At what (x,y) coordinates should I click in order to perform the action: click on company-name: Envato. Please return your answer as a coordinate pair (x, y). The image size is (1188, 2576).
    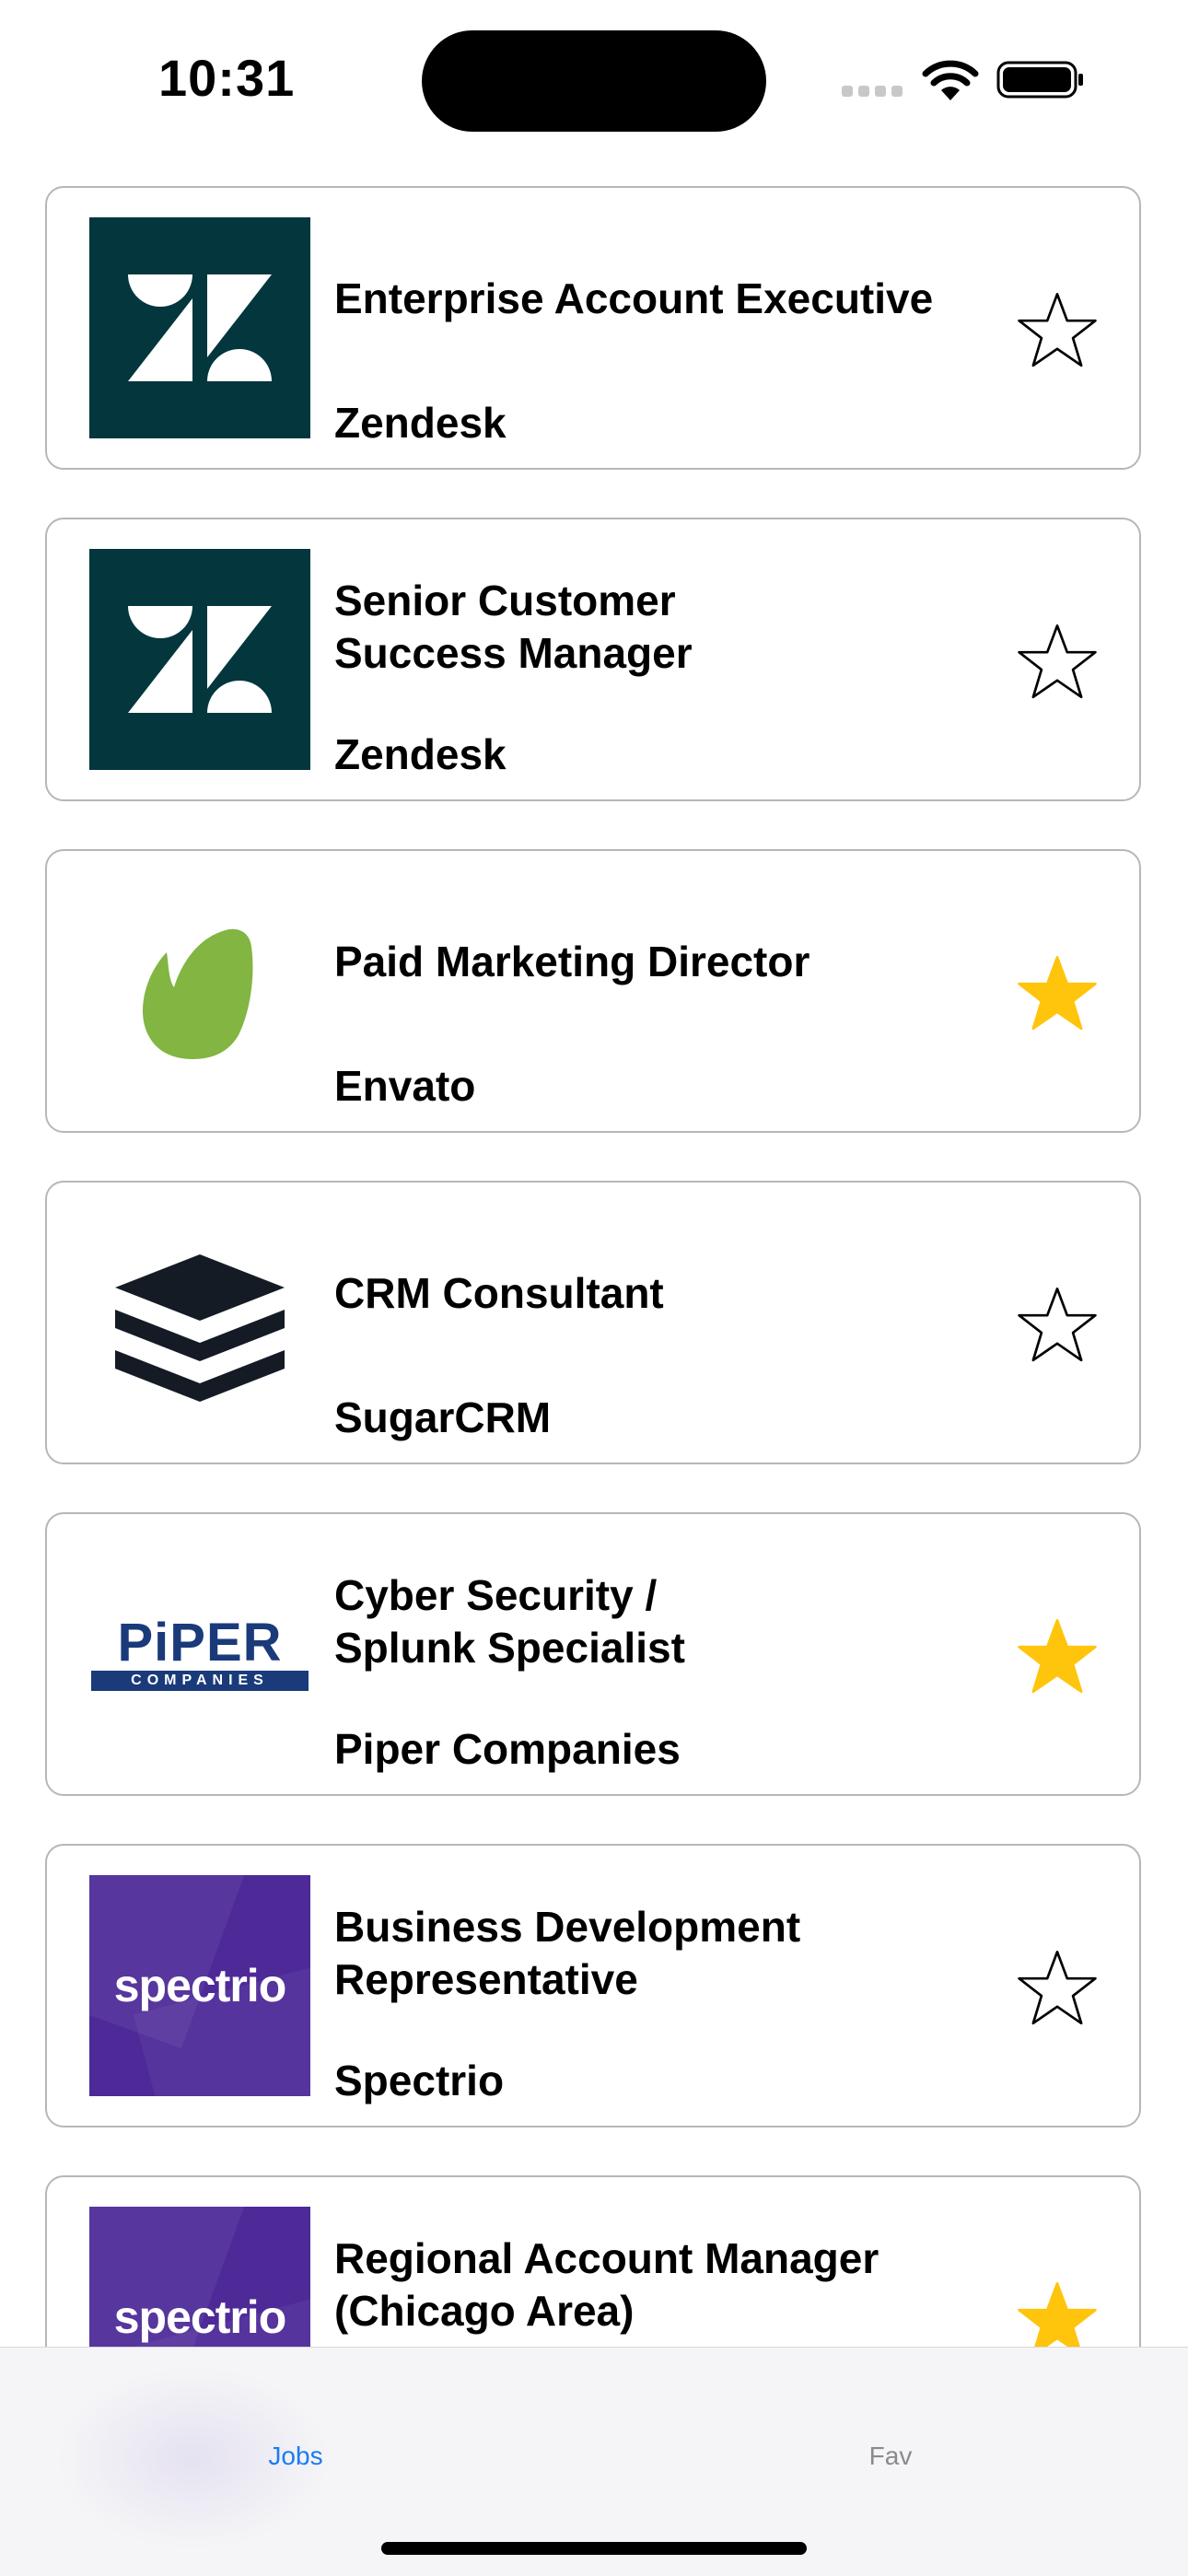
    Looking at the image, I should click on (405, 1086).